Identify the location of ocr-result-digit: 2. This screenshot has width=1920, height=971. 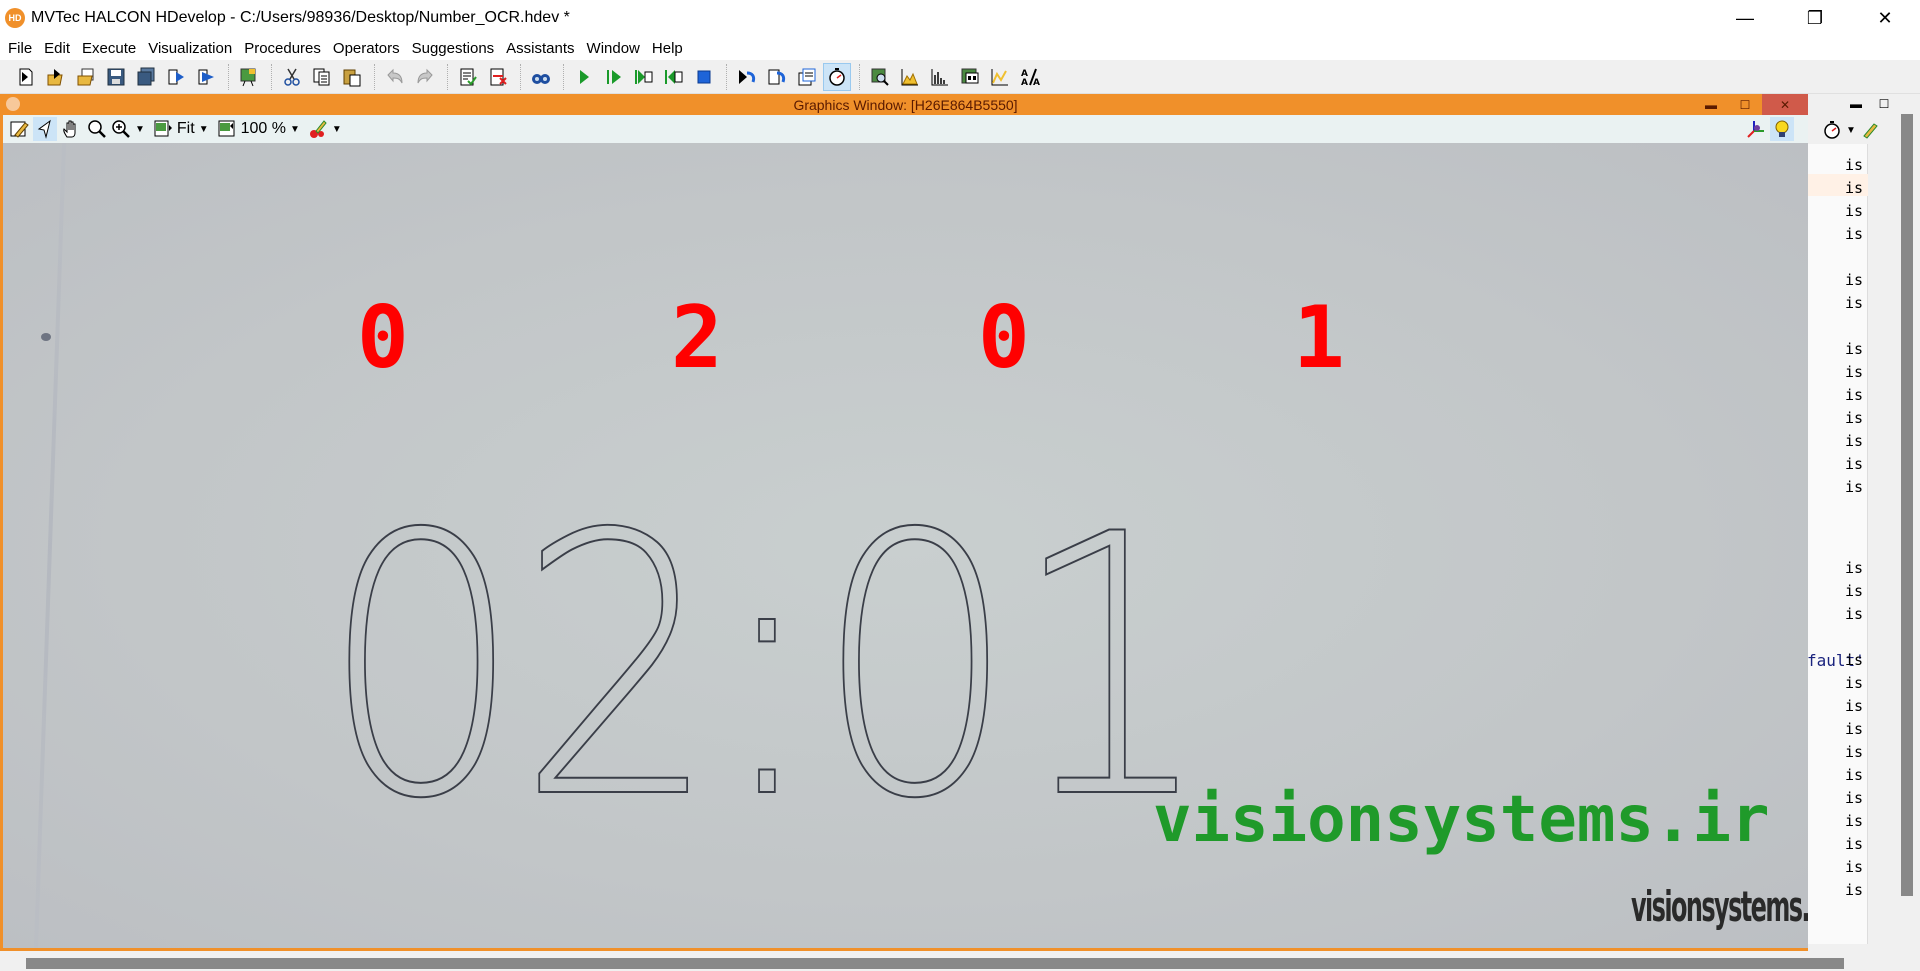
(697, 338).